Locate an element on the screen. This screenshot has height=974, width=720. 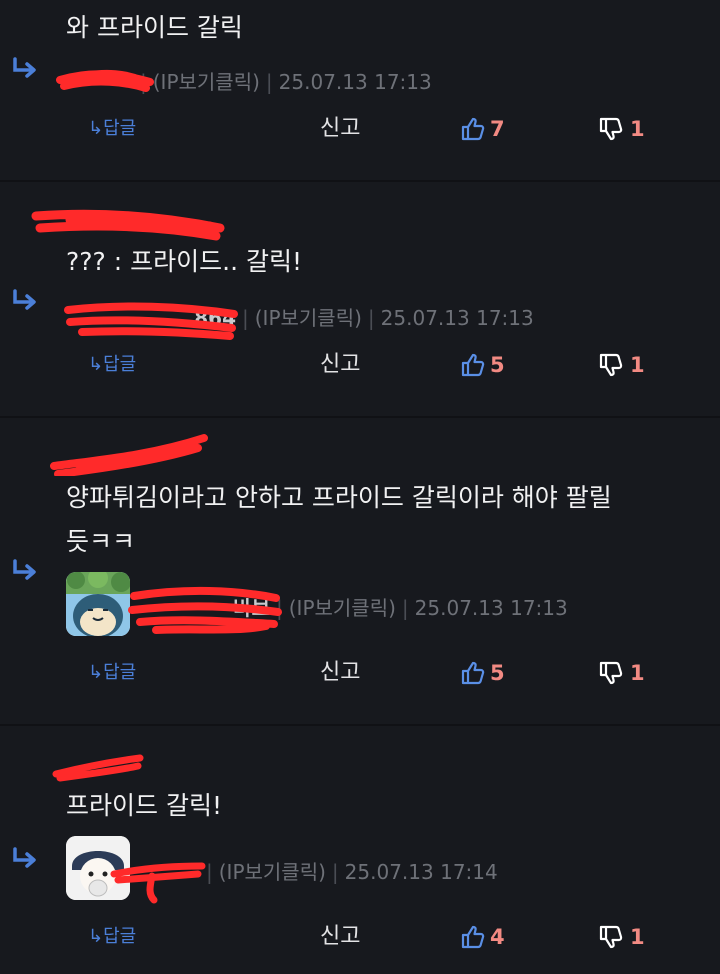
comment-actions: ↳답글 신고 4 1 is located at coordinates (360, 937).